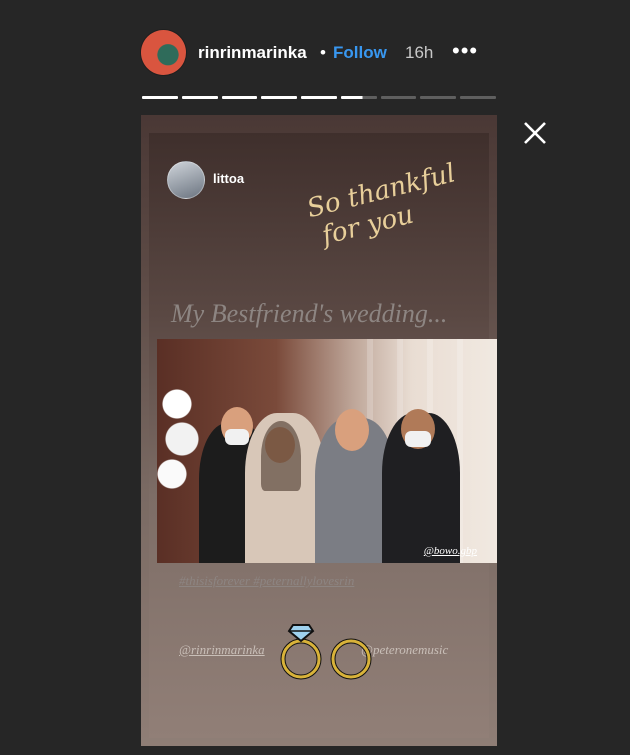 The width and height of the screenshot is (630, 755). What do you see at coordinates (281, 456) in the screenshot?
I see `bride-hair` at bounding box center [281, 456].